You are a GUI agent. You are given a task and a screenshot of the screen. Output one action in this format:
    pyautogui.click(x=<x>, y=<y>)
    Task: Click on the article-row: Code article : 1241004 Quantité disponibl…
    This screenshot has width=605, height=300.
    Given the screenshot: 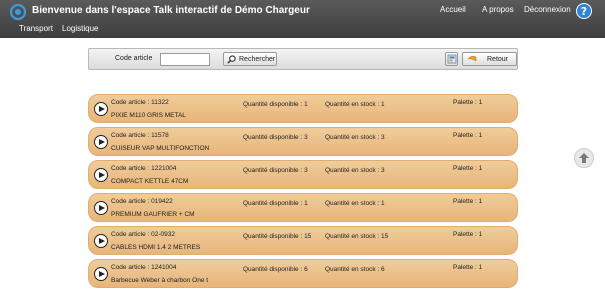 What is the action you would take?
    pyautogui.click(x=303, y=273)
    